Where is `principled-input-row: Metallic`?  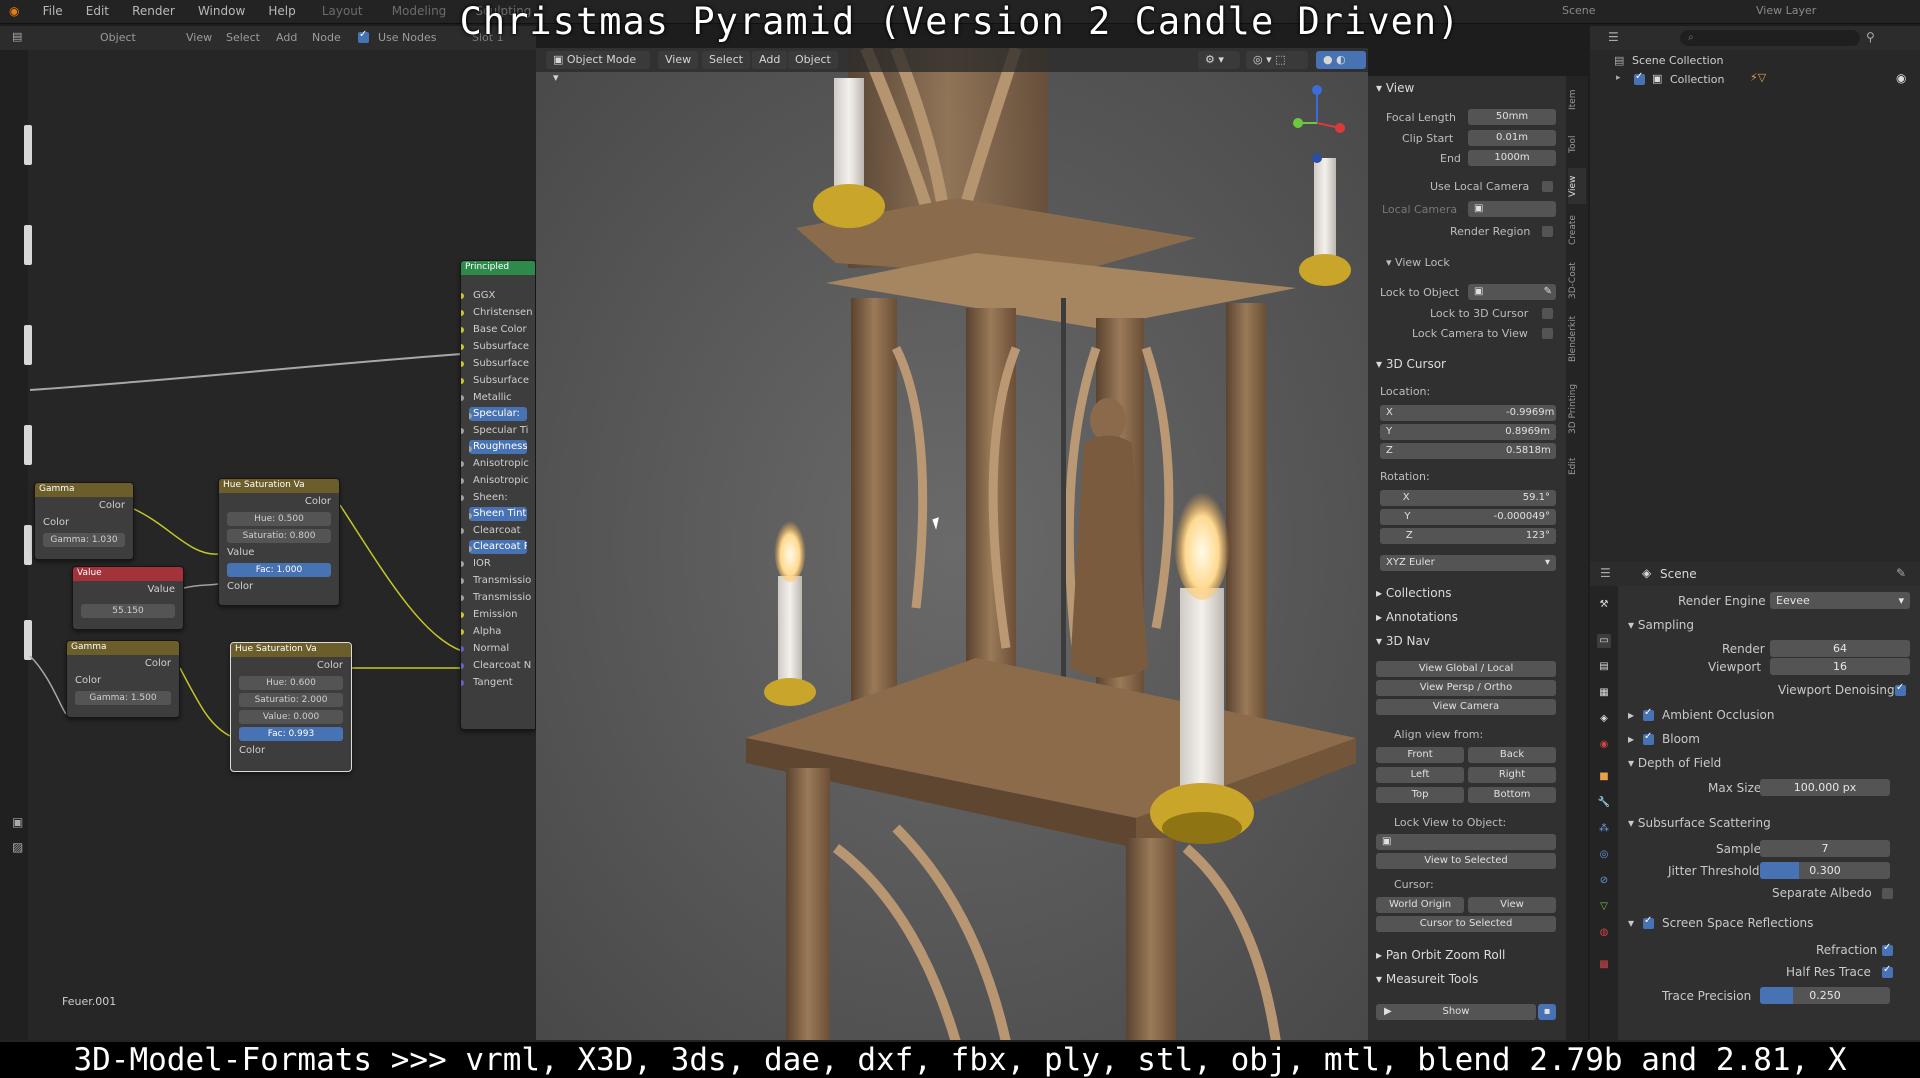 principled-input-row: Metallic is located at coordinates (498, 397).